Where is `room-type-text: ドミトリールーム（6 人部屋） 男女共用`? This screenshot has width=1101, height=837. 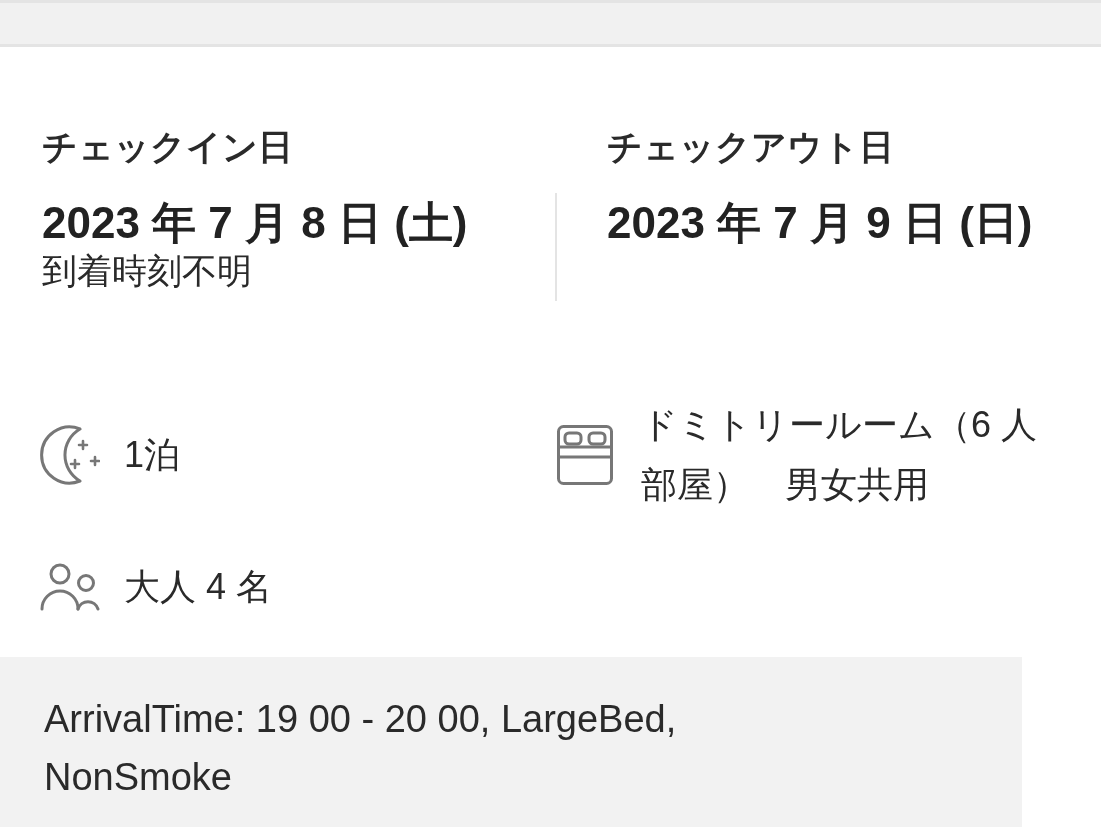
room-type-text: ドミトリールーム（6 人部屋） 男女共用 is located at coordinates (840, 455).